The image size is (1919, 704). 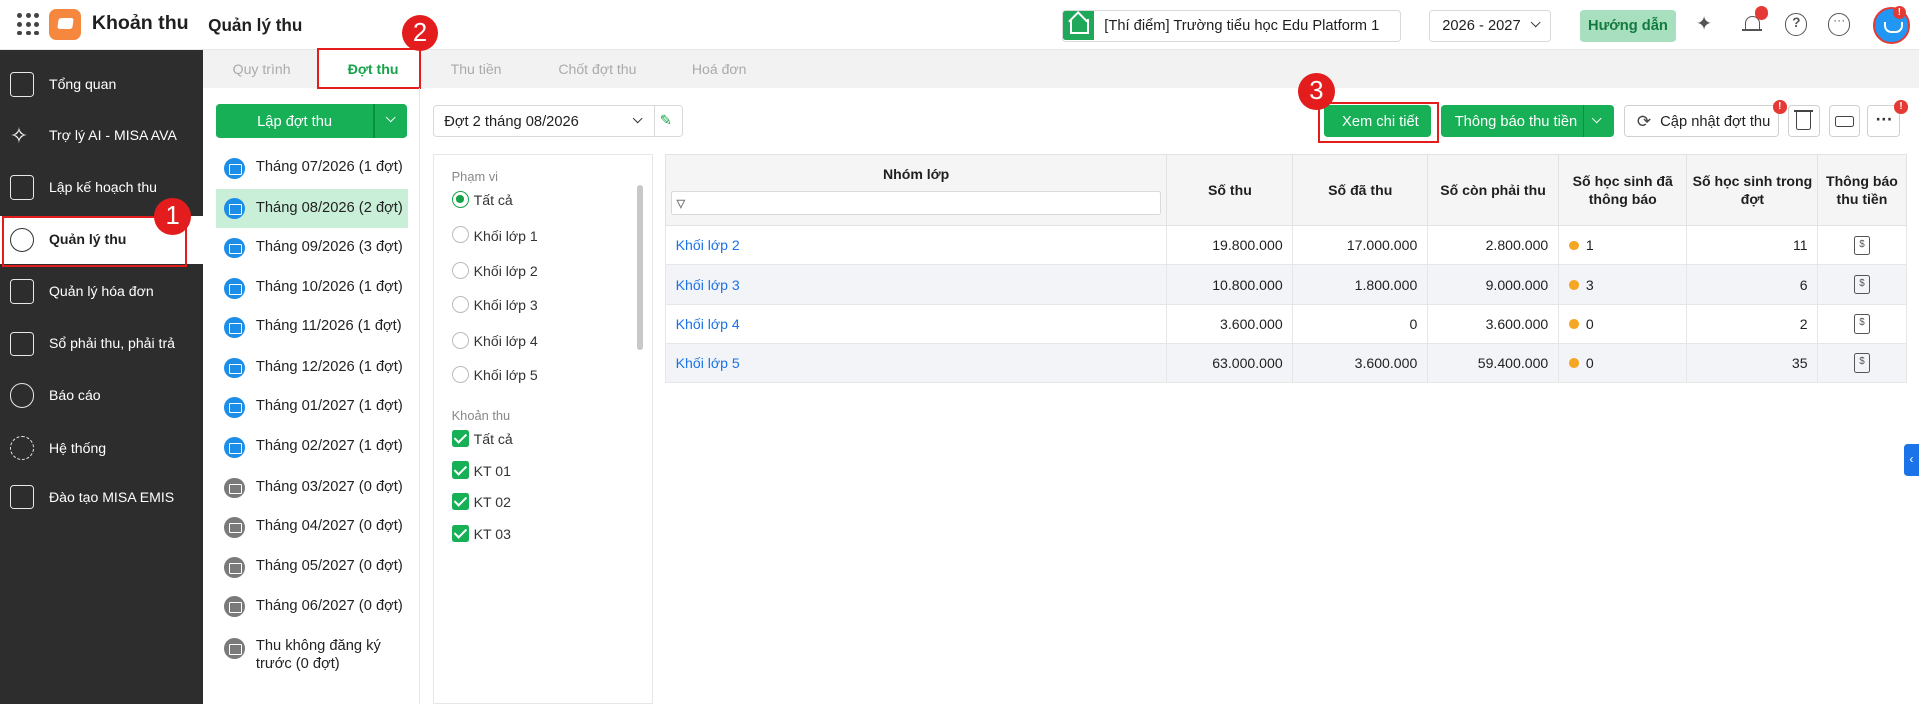 What do you see at coordinates (101, 84) in the screenshot?
I see `sidebar-item-overview: Tổng quan` at bounding box center [101, 84].